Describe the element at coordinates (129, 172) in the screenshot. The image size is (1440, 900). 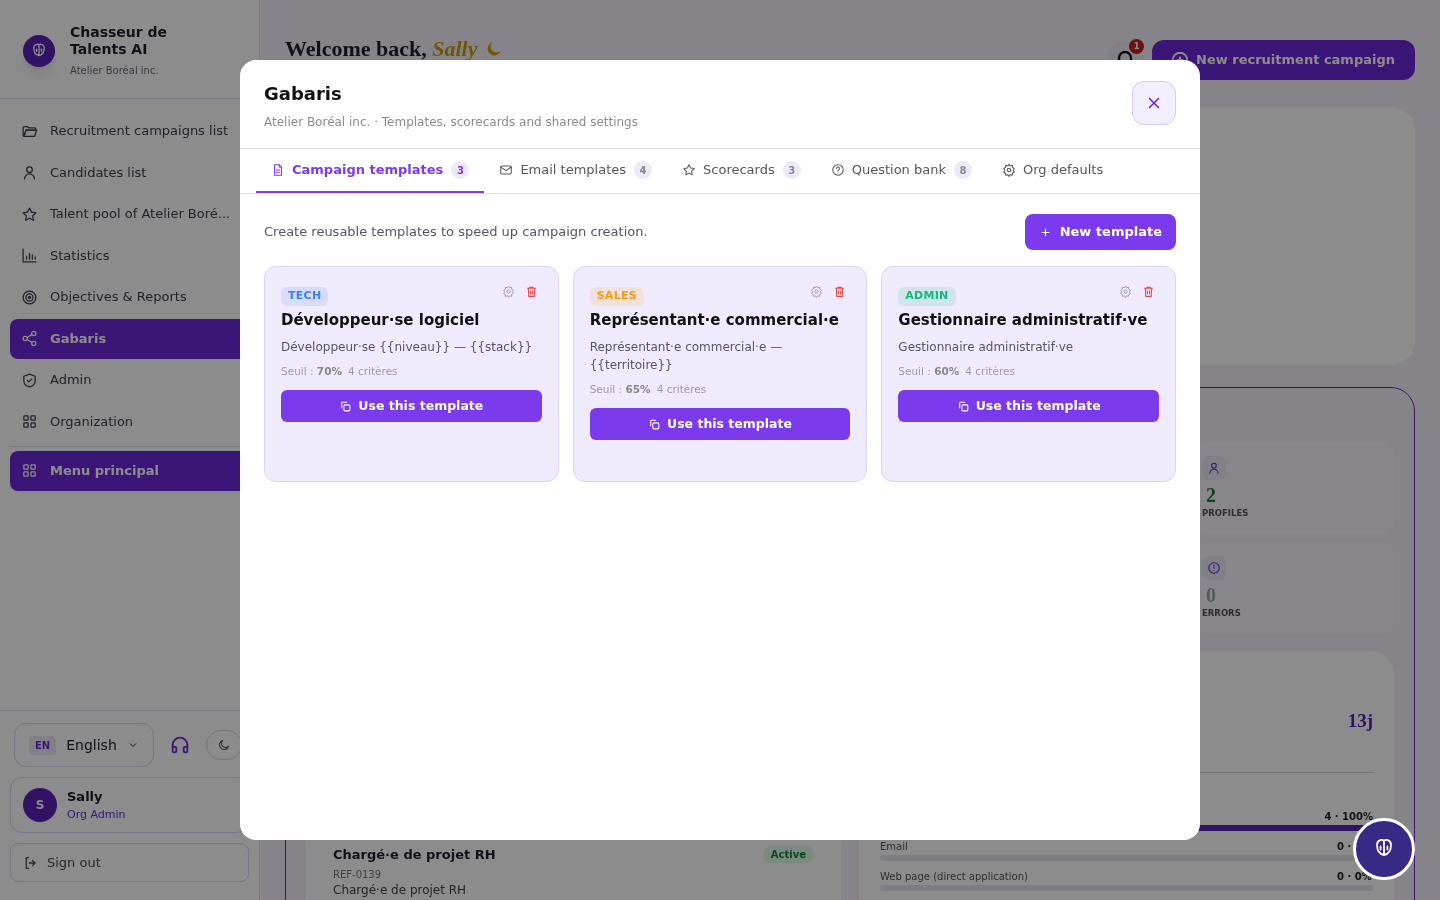
I see `nav-item: Candidates list` at that location.